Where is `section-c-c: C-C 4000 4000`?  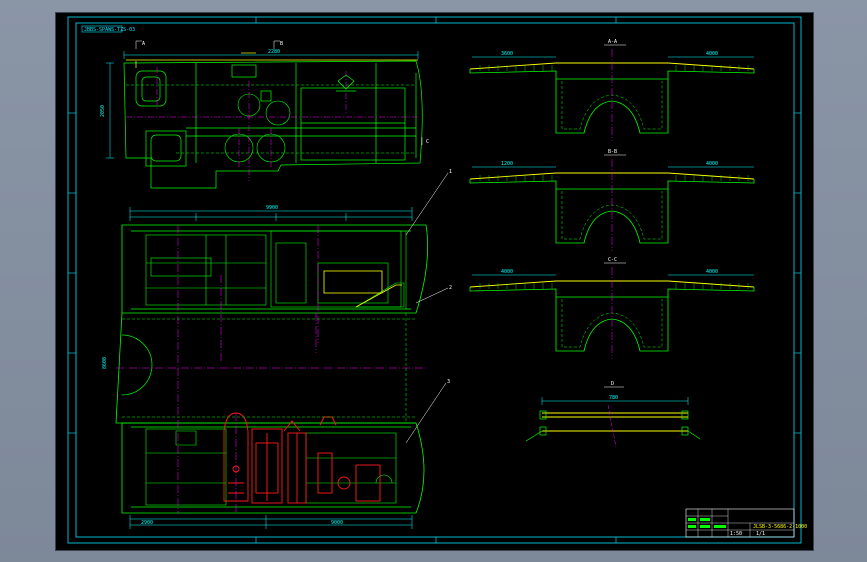 section-c-c: C-C 4000 4000 is located at coordinates (612, 308).